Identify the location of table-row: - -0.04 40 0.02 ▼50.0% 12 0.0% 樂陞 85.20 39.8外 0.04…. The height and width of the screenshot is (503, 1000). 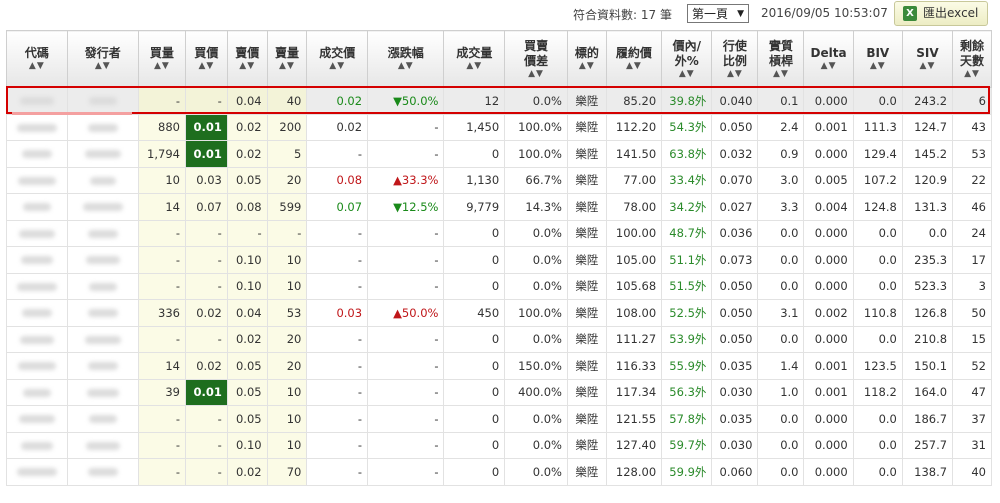
(499, 101).